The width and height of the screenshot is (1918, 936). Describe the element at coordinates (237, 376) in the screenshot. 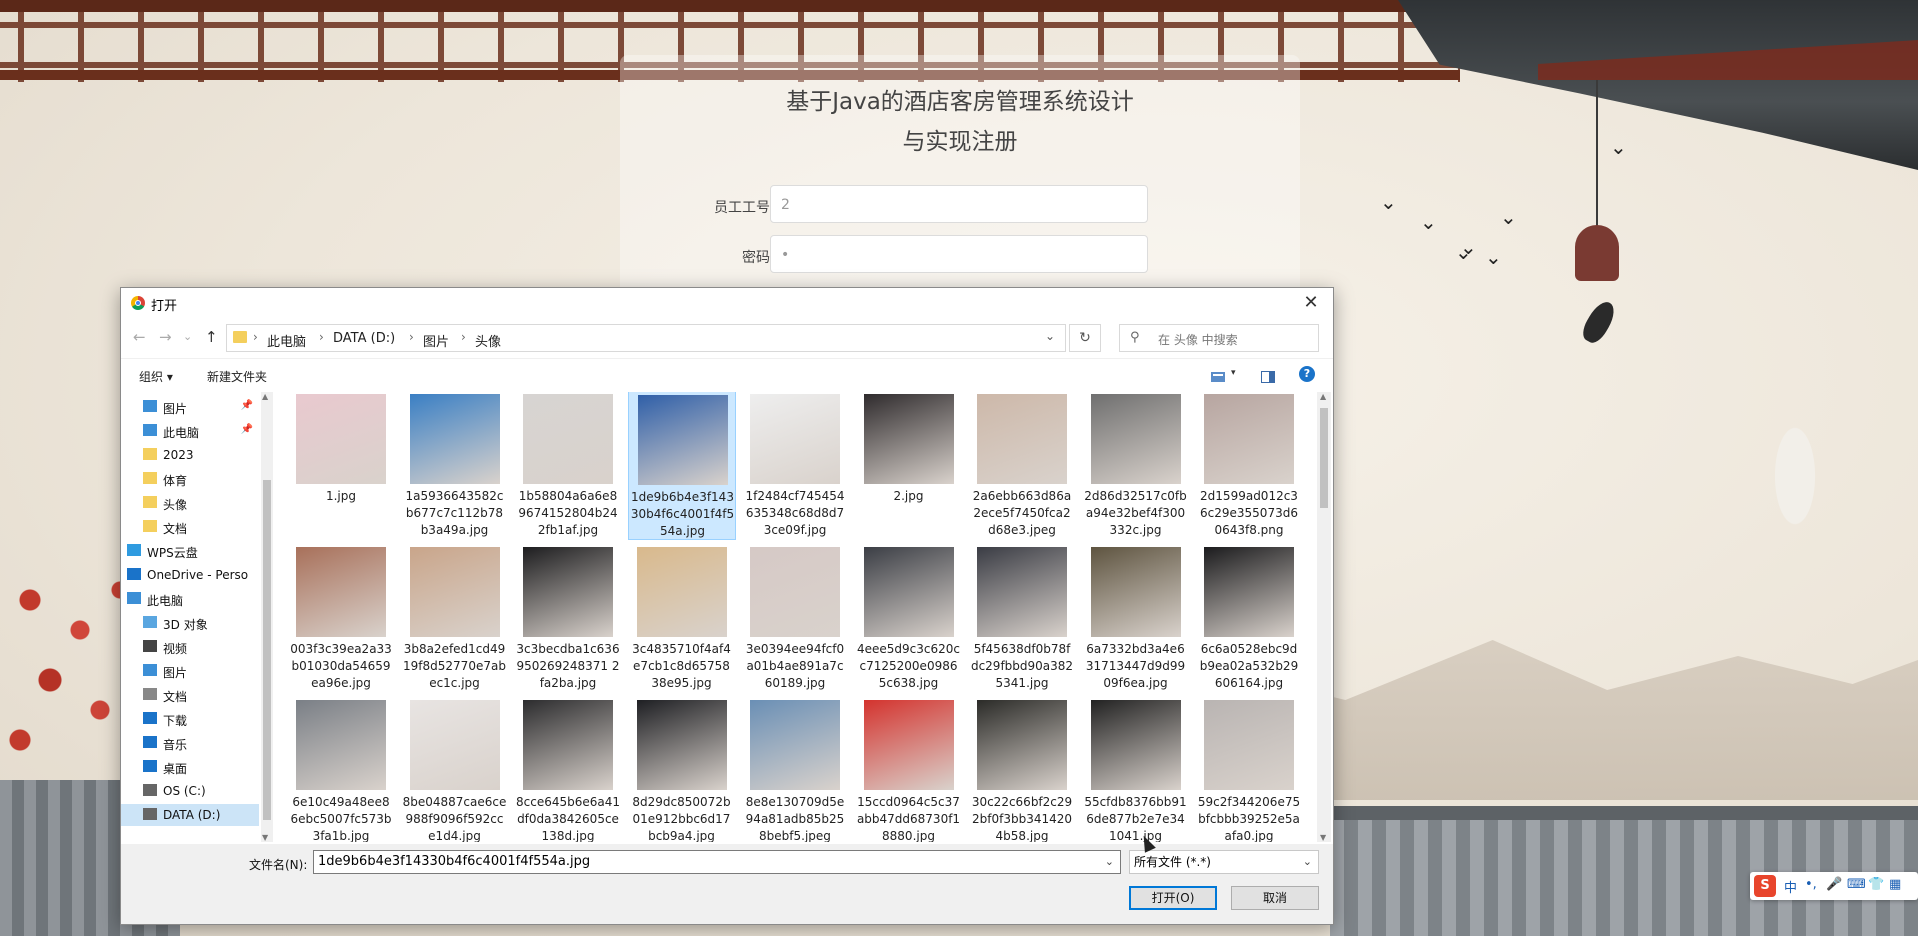

I see `new-folder-button: 新建文件夹` at that location.